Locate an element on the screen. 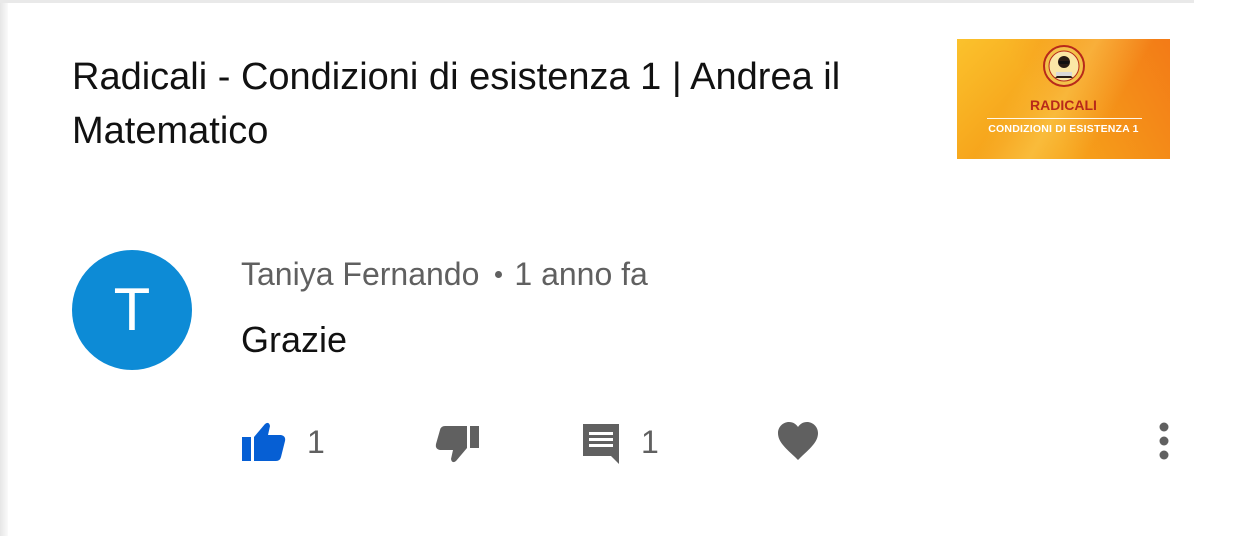 The height and width of the screenshot is (536, 1242). avatar: T is located at coordinates (132, 310).